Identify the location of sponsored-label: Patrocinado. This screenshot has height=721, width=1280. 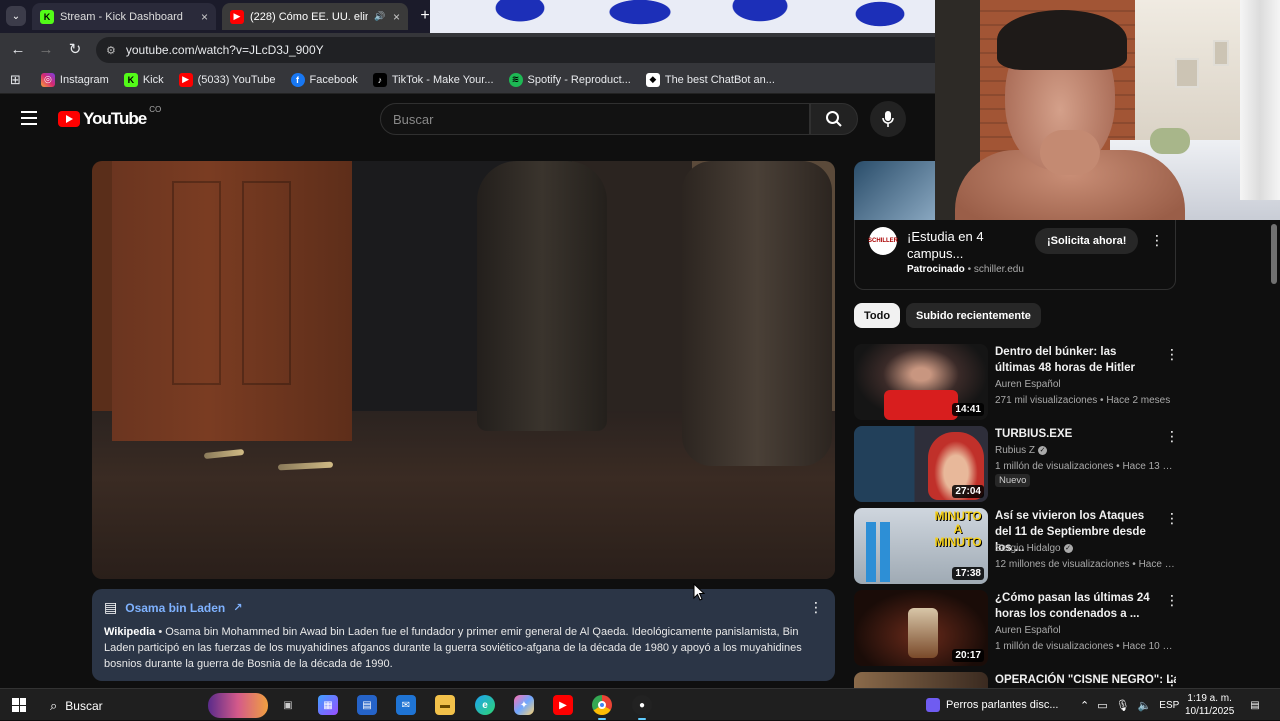
(936, 269).